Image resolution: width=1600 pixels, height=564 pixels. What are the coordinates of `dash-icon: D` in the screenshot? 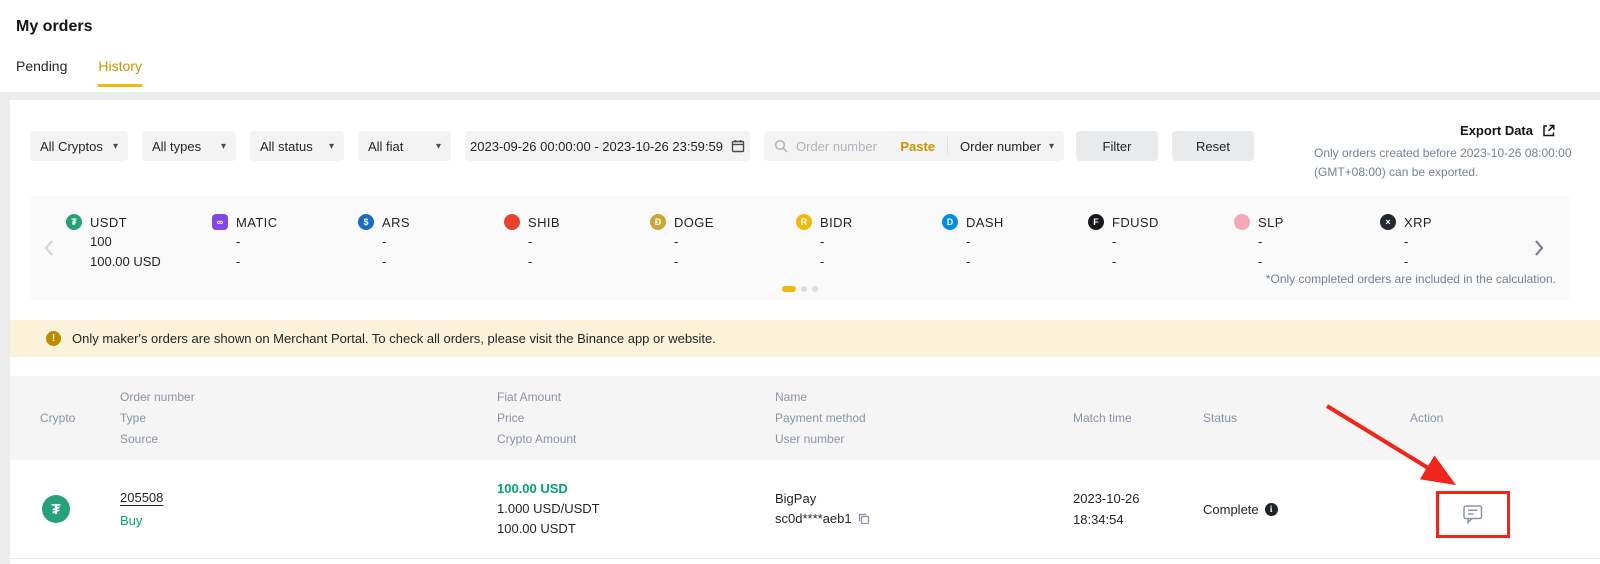 It's located at (950, 222).